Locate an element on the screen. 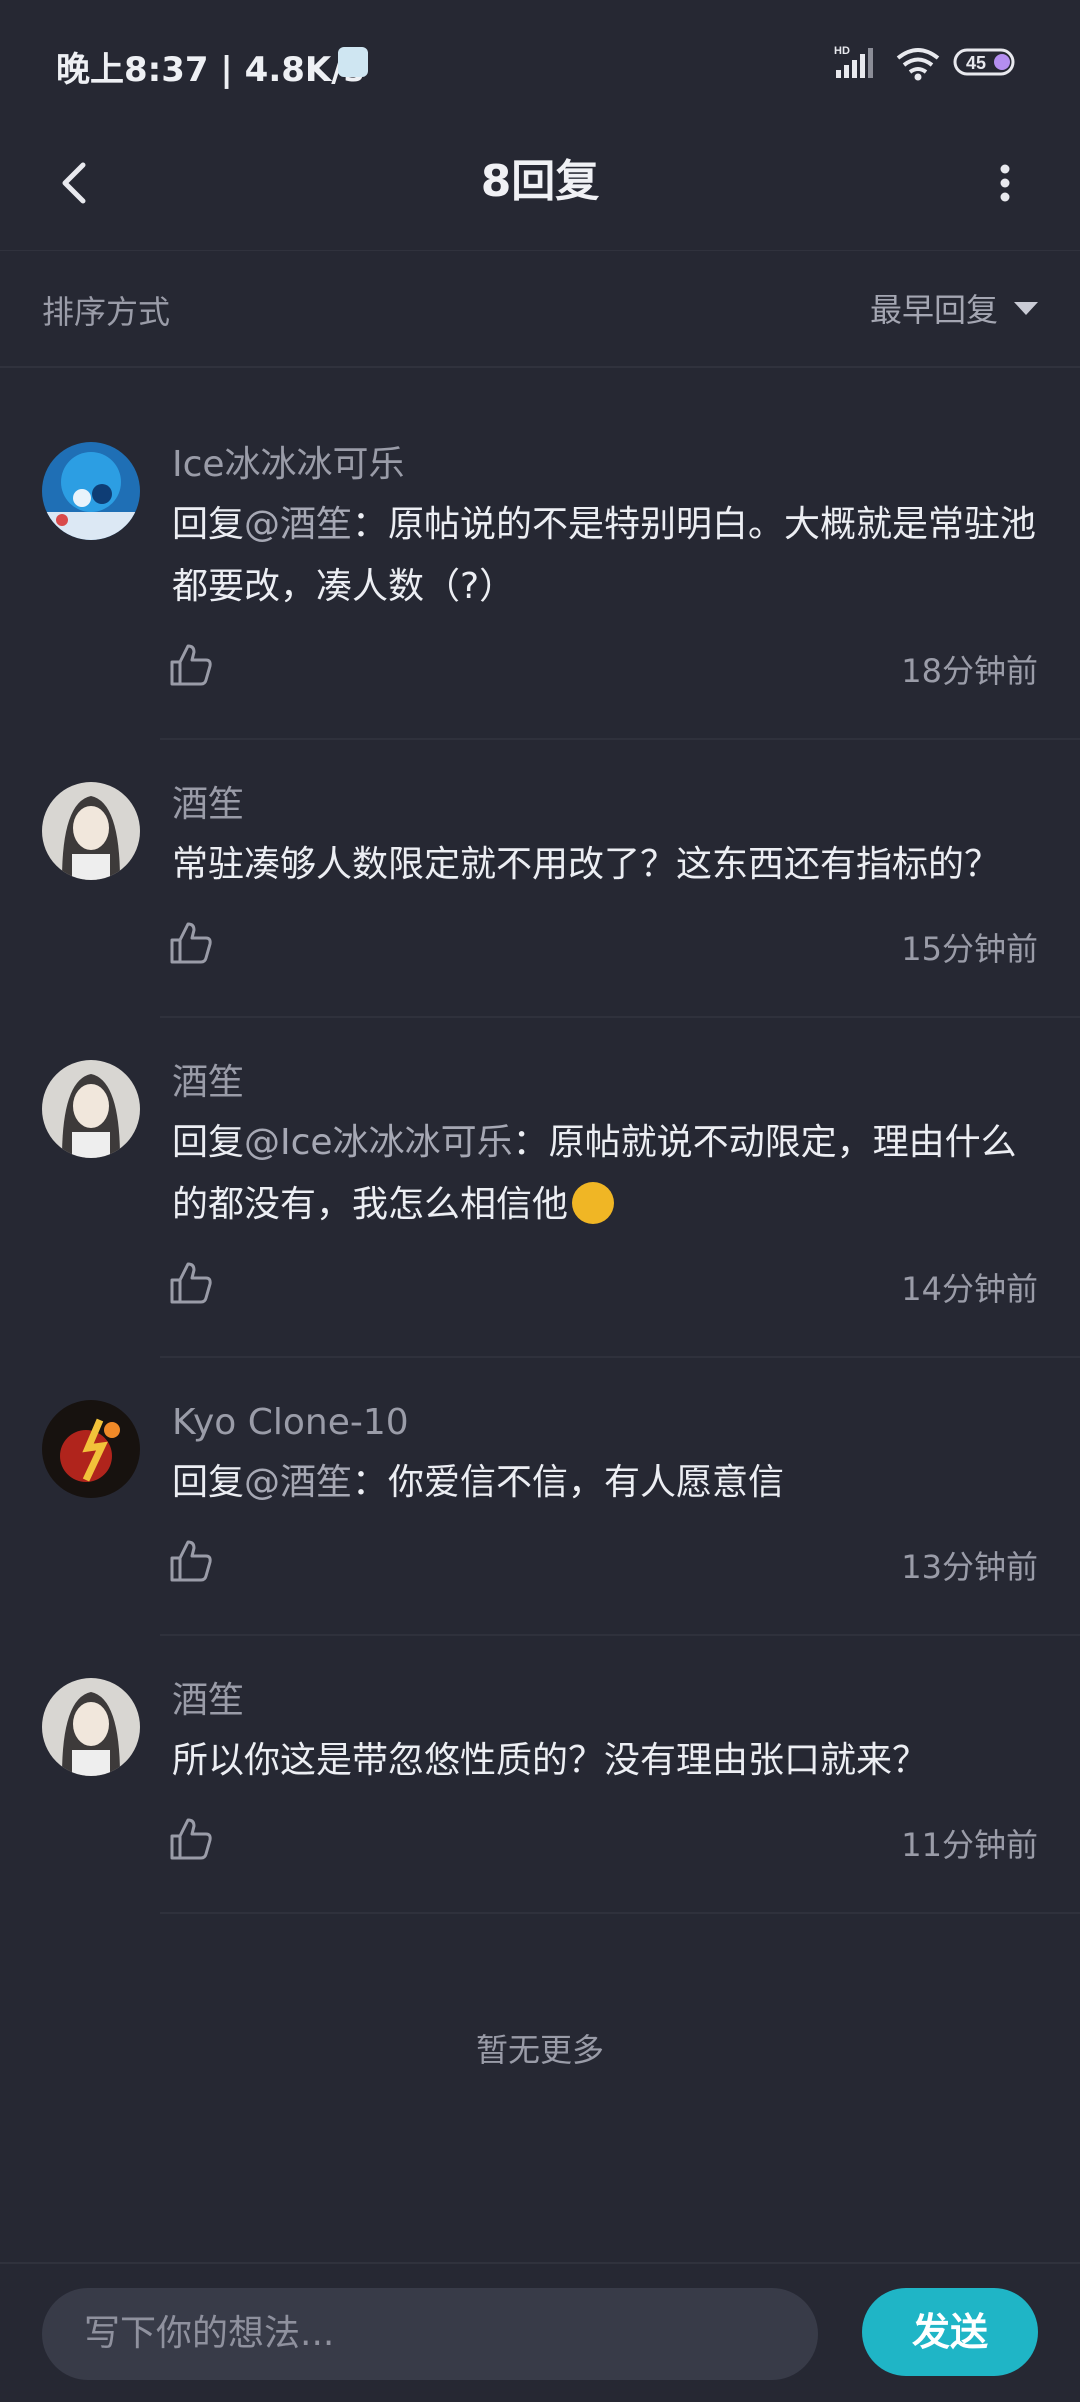 This screenshot has width=1080, height=2402. reply-content: 回复@酒笙：原帖说的不是特别明白。大概就是常驻池都要改，凑人数（?） is located at coordinates (605, 556).